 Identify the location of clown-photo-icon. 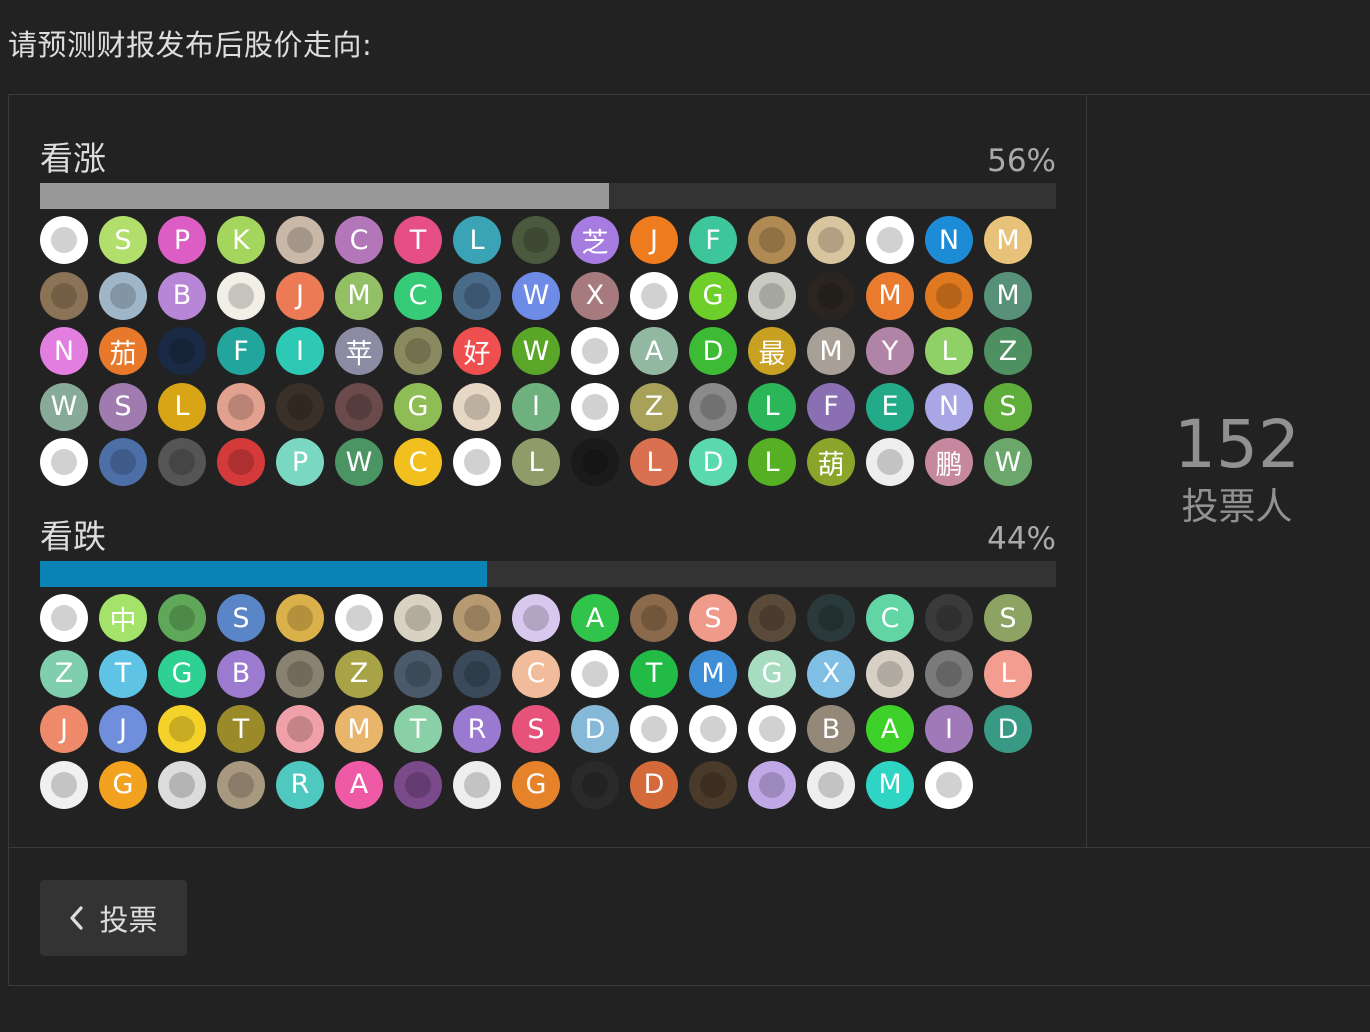
(241, 462).